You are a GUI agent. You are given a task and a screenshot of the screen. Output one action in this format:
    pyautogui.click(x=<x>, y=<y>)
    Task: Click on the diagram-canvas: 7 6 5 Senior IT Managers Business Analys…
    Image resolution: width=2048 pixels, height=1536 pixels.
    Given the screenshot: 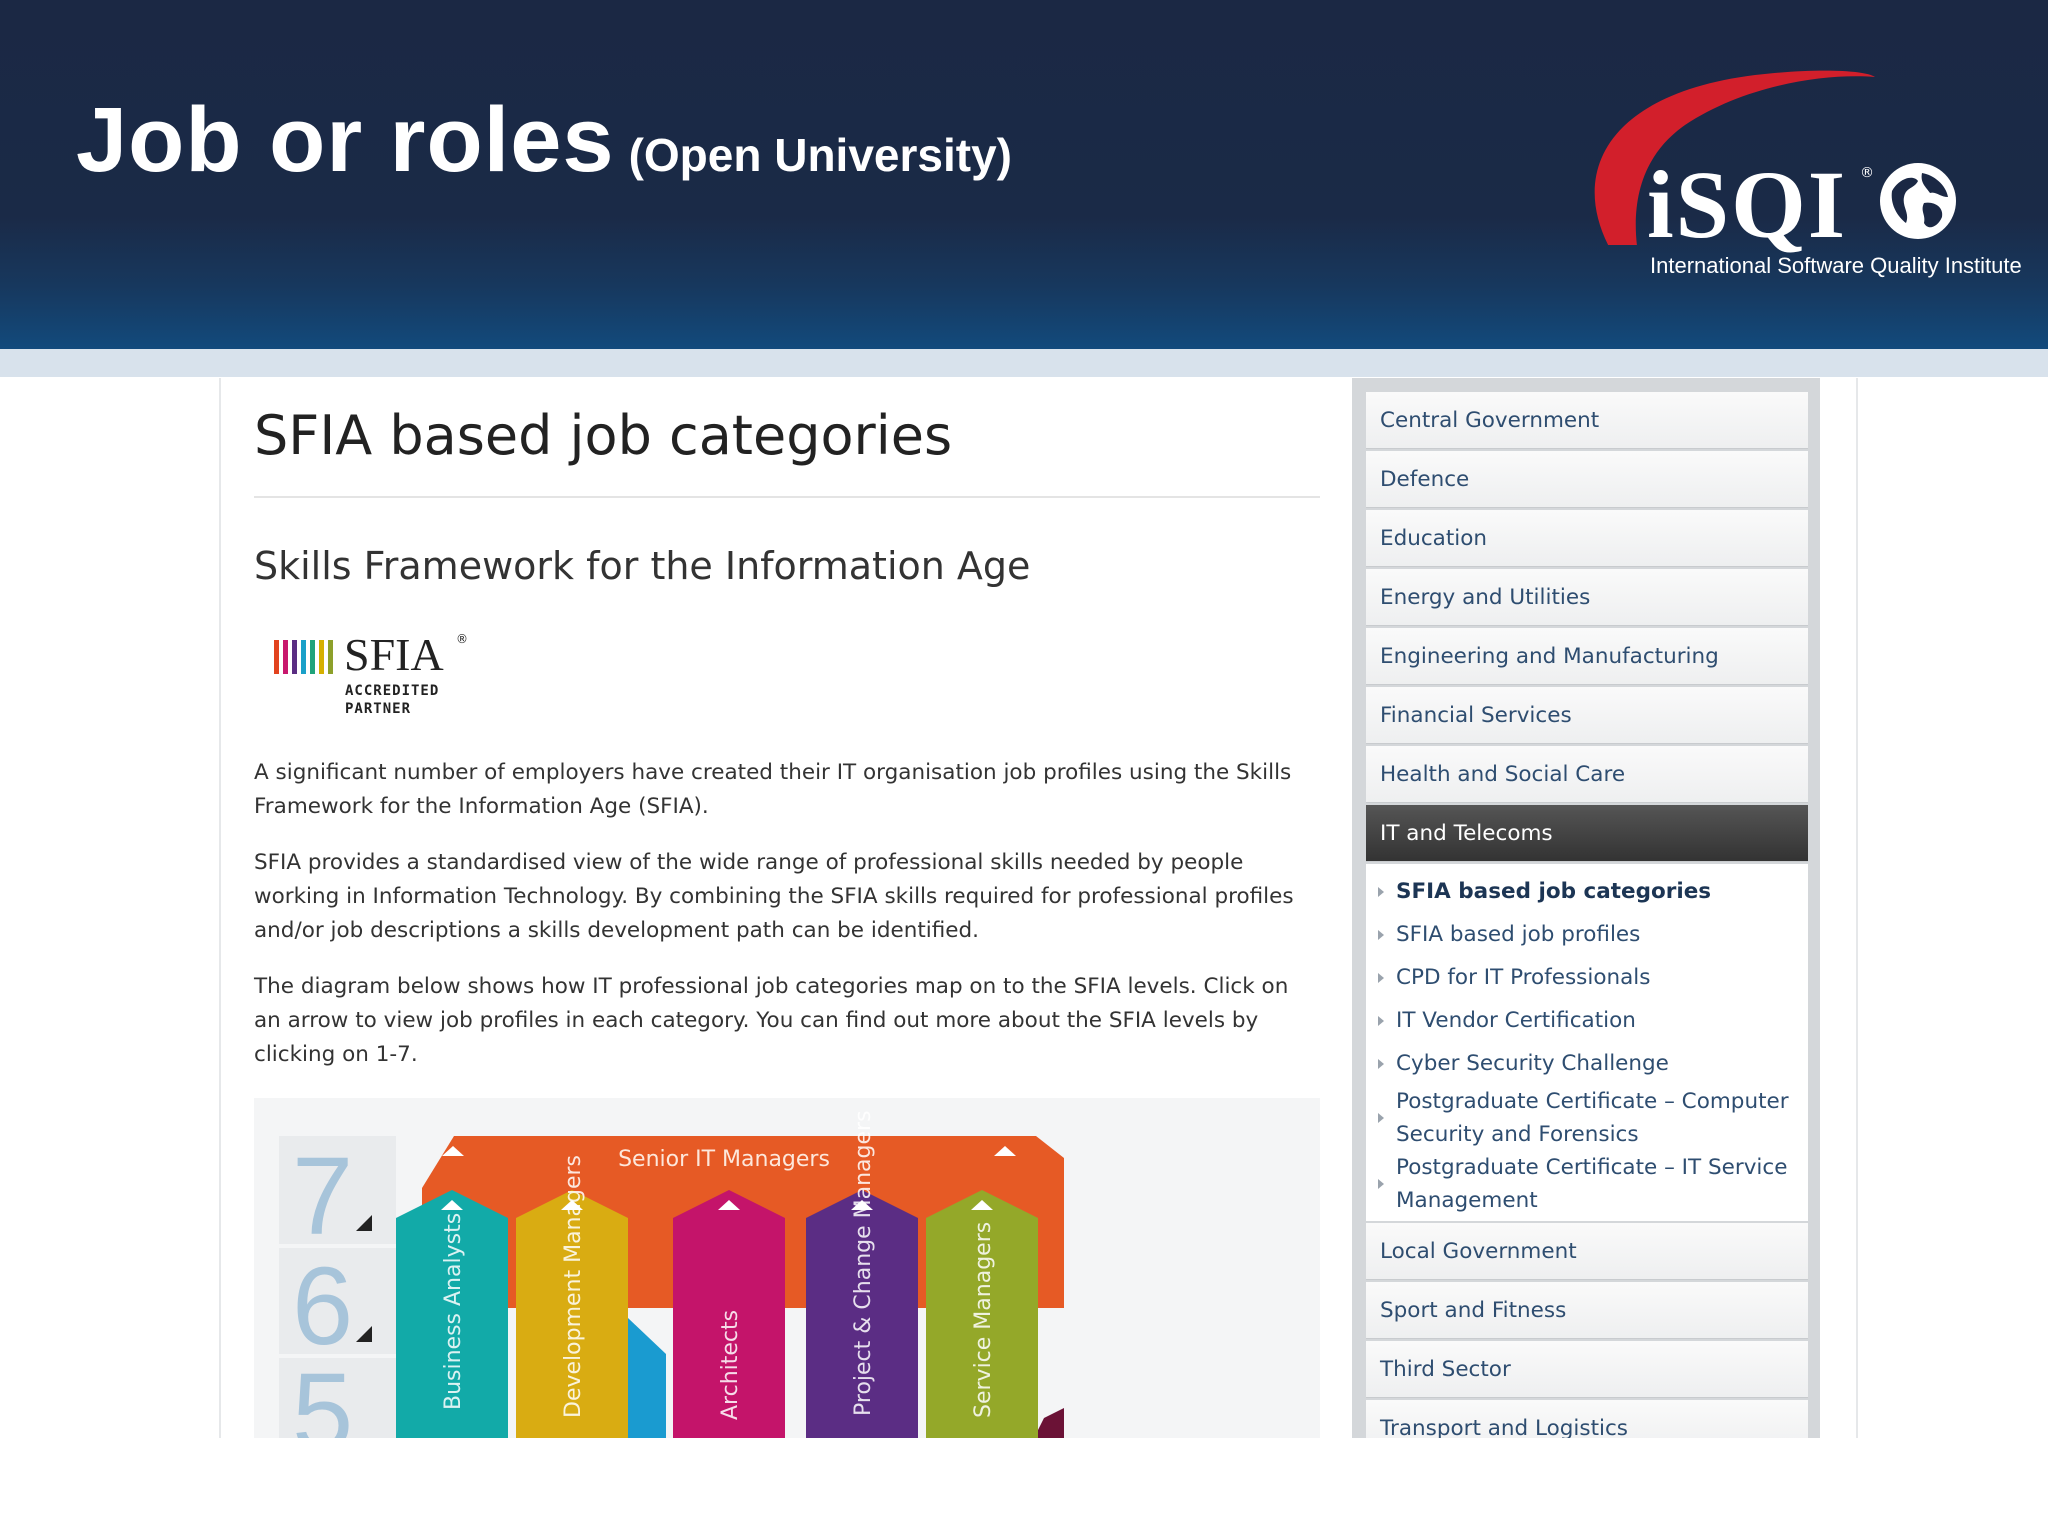 What is the action you would take?
    pyautogui.click(x=671, y=1274)
    